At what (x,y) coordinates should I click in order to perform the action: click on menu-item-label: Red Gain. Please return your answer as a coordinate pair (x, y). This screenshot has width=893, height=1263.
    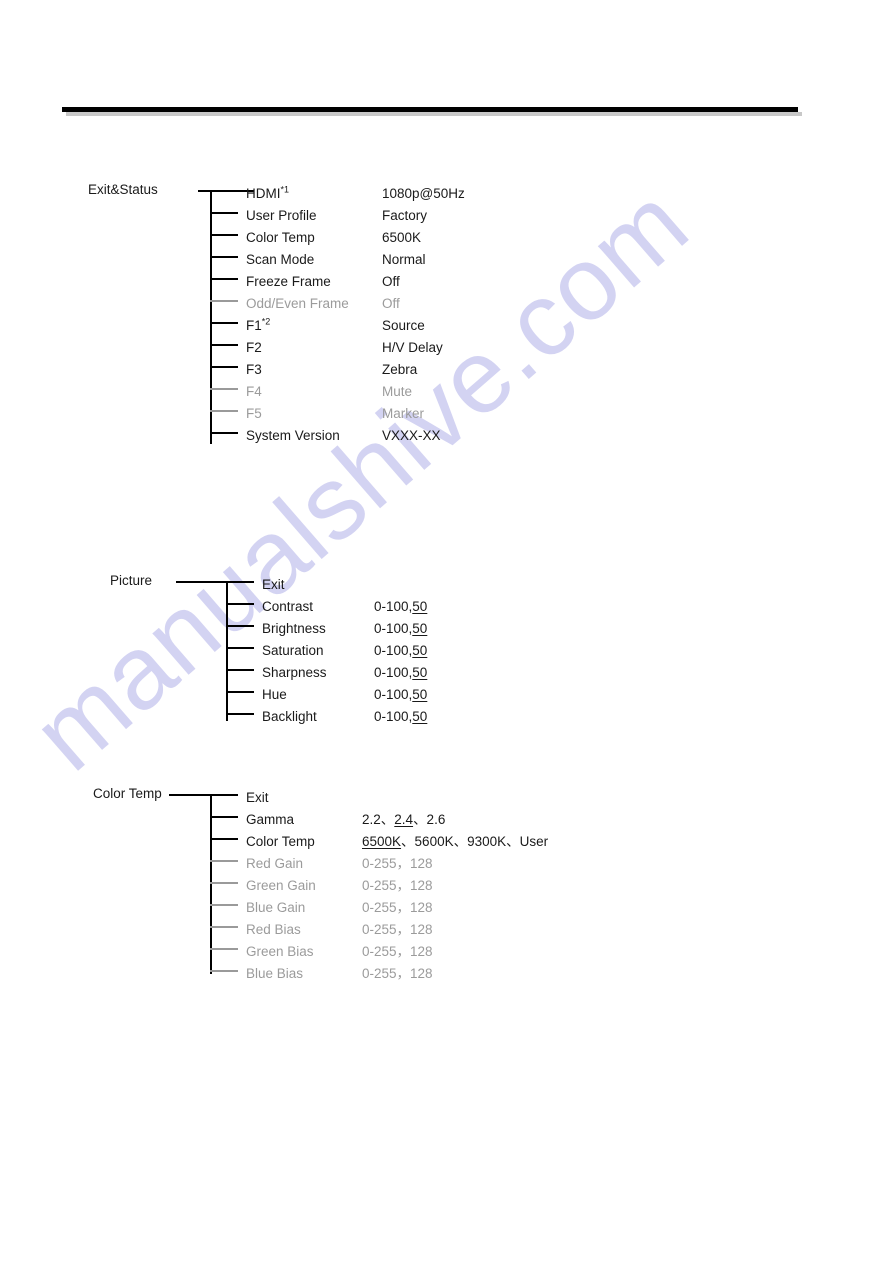
    Looking at the image, I should click on (275, 863).